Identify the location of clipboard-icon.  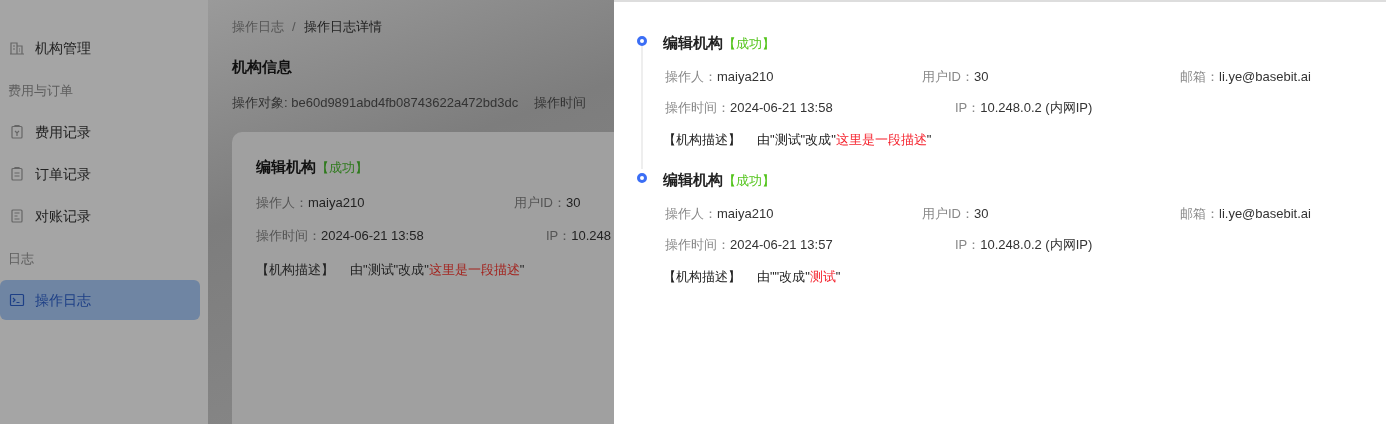
(17, 174).